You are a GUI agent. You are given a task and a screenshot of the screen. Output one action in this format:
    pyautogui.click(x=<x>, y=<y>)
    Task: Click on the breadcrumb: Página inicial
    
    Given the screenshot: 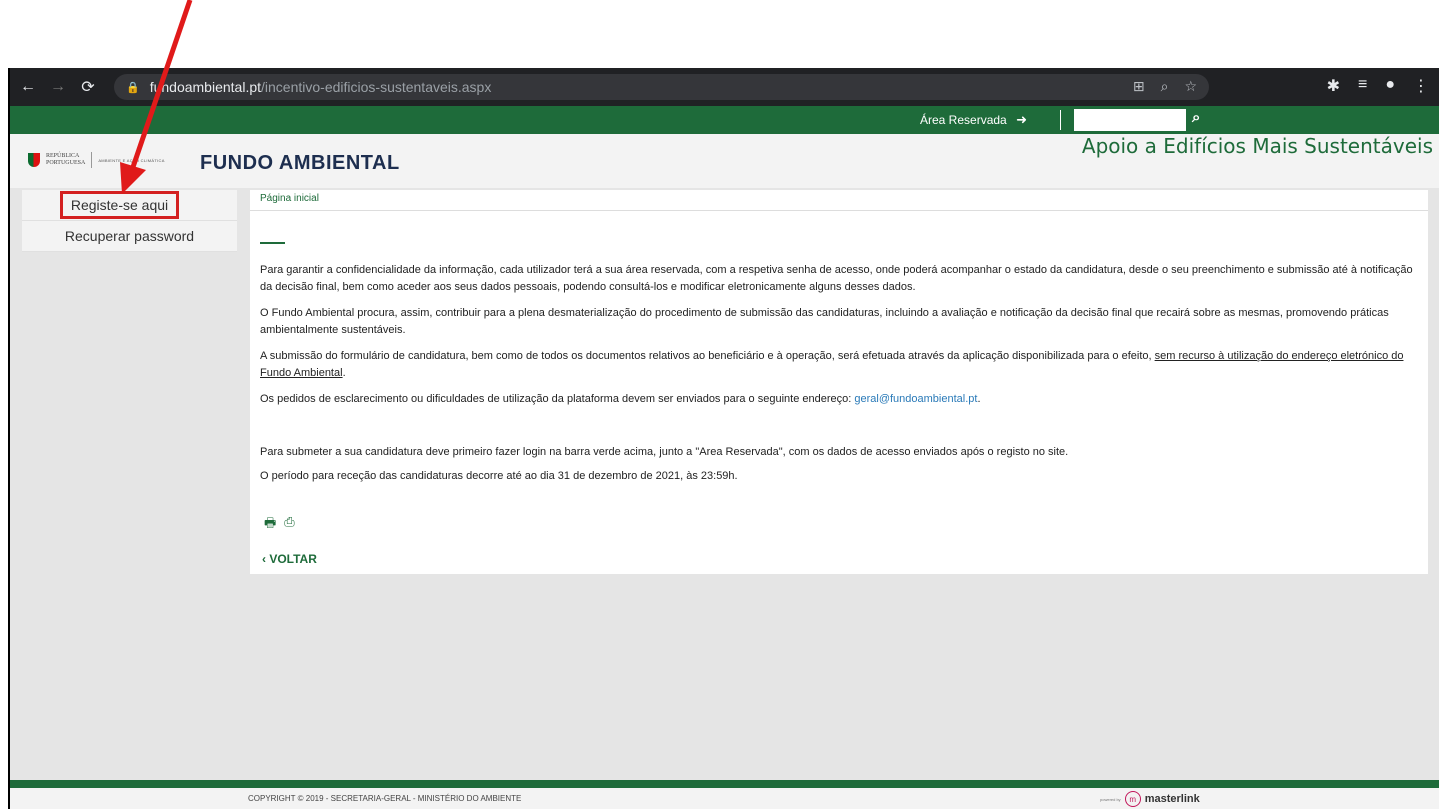 What is the action you would take?
    pyautogui.click(x=839, y=200)
    